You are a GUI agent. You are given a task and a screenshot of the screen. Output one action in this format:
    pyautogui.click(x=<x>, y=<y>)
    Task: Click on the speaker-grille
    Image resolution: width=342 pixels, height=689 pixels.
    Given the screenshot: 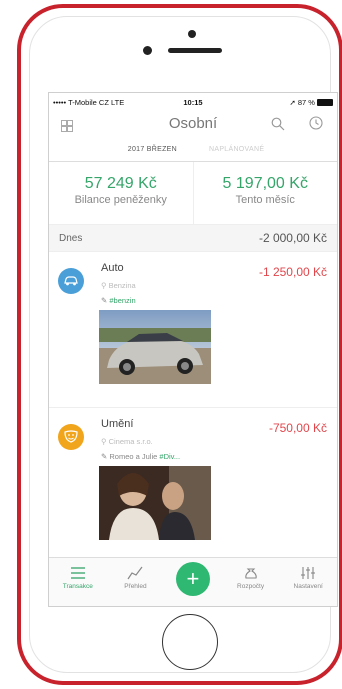 What is the action you would take?
    pyautogui.click(x=195, y=50)
    